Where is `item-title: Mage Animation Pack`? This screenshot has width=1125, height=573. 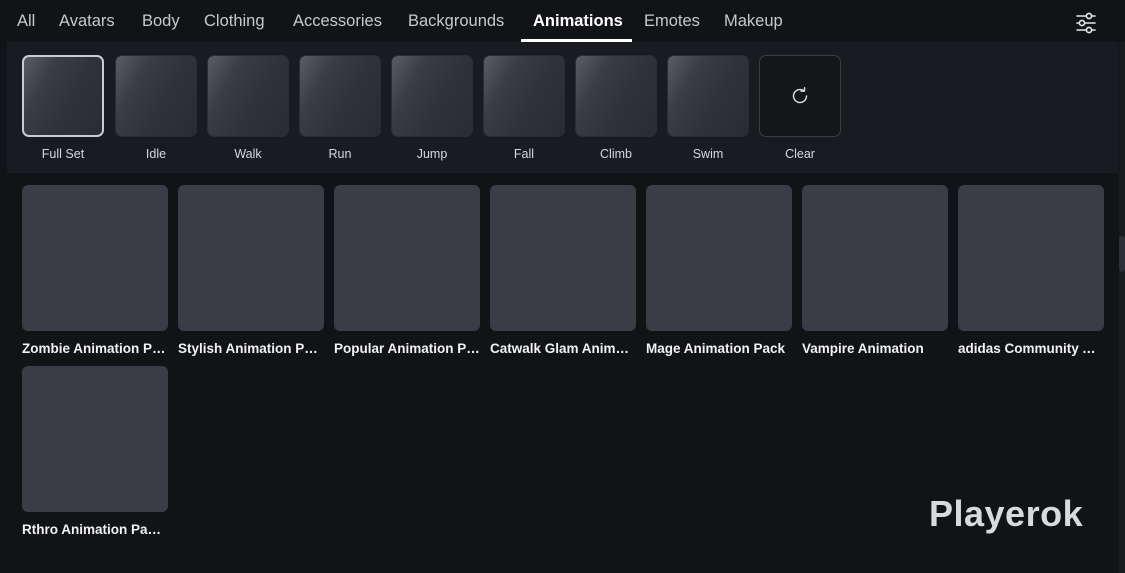
item-title: Mage Animation Pack is located at coordinates (719, 348).